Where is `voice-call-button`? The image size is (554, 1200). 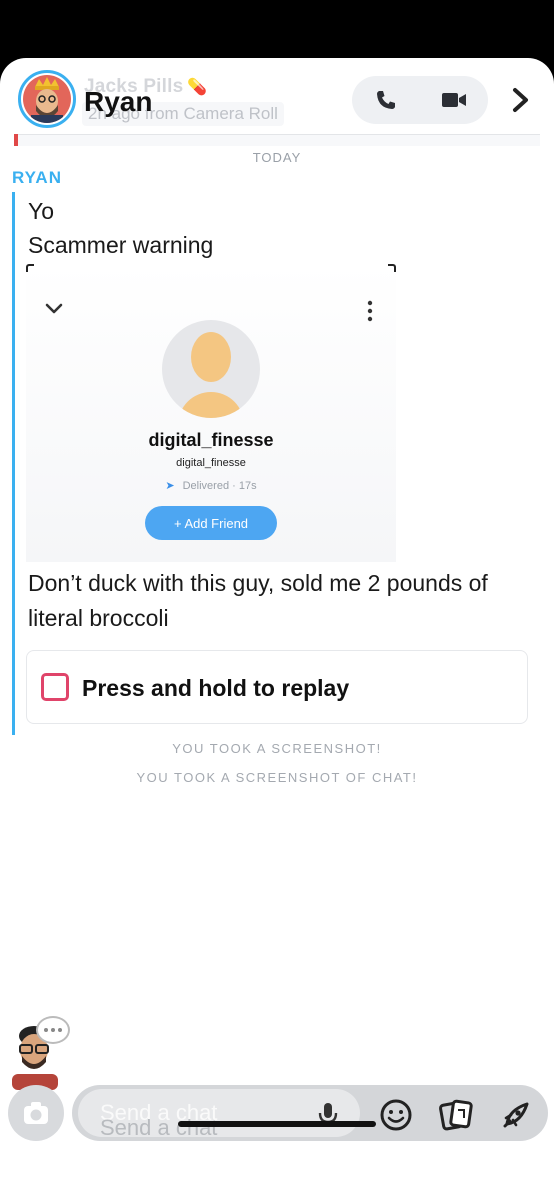 voice-call-button is located at coordinates (386, 100).